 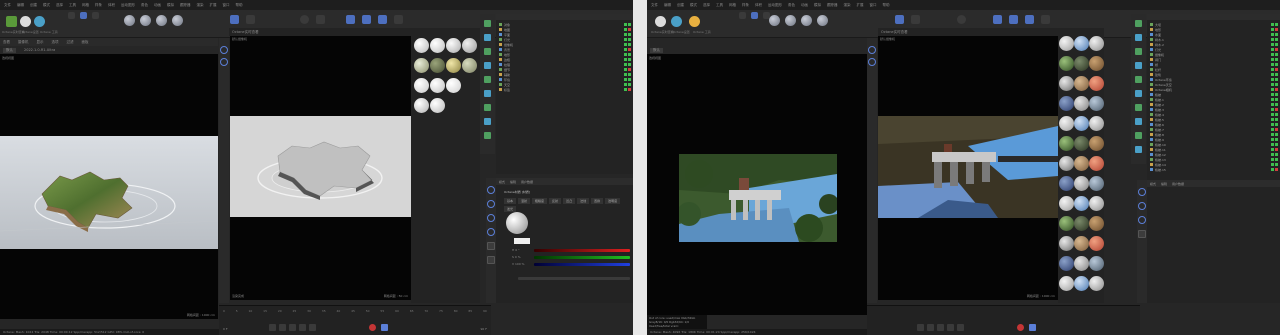 What do you see at coordinates (23, 42) in the screenshot?
I see `viewport-menu-item-2: 摄像机` at bounding box center [23, 42].